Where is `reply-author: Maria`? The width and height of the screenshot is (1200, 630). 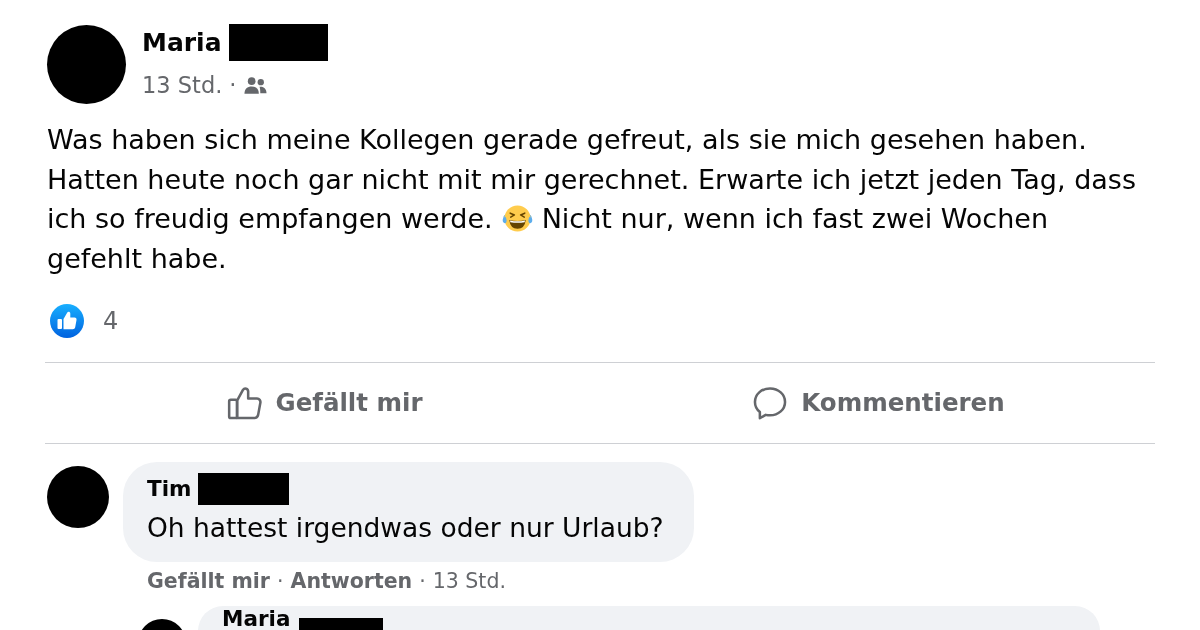
reply-author: Maria is located at coordinates (256, 618).